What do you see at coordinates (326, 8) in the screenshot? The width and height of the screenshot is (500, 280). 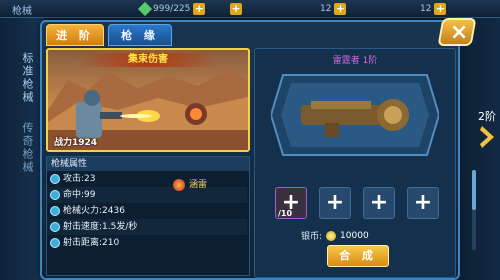 I see `gems-value: 12` at bounding box center [326, 8].